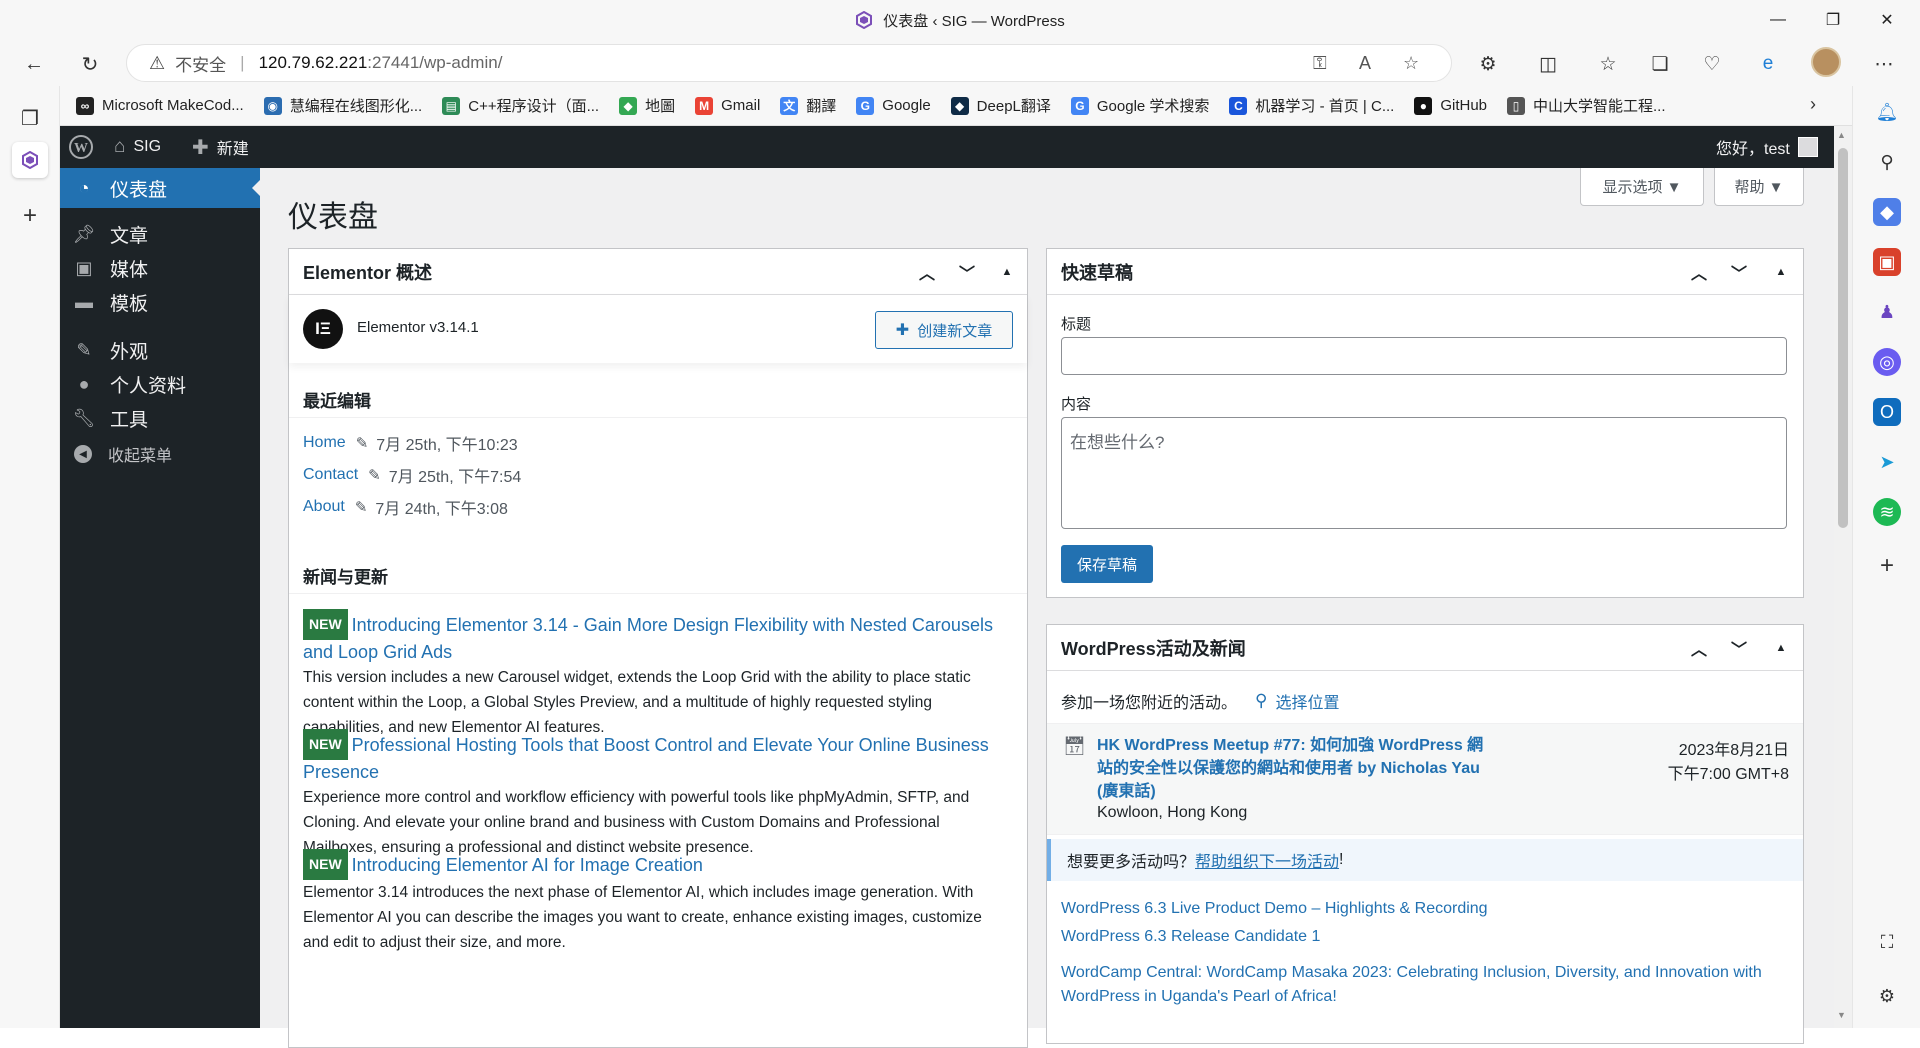 This screenshot has height=1048, width=1920. What do you see at coordinates (1778, 20) in the screenshot?
I see `minimize-button: —` at bounding box center [1778, 20].